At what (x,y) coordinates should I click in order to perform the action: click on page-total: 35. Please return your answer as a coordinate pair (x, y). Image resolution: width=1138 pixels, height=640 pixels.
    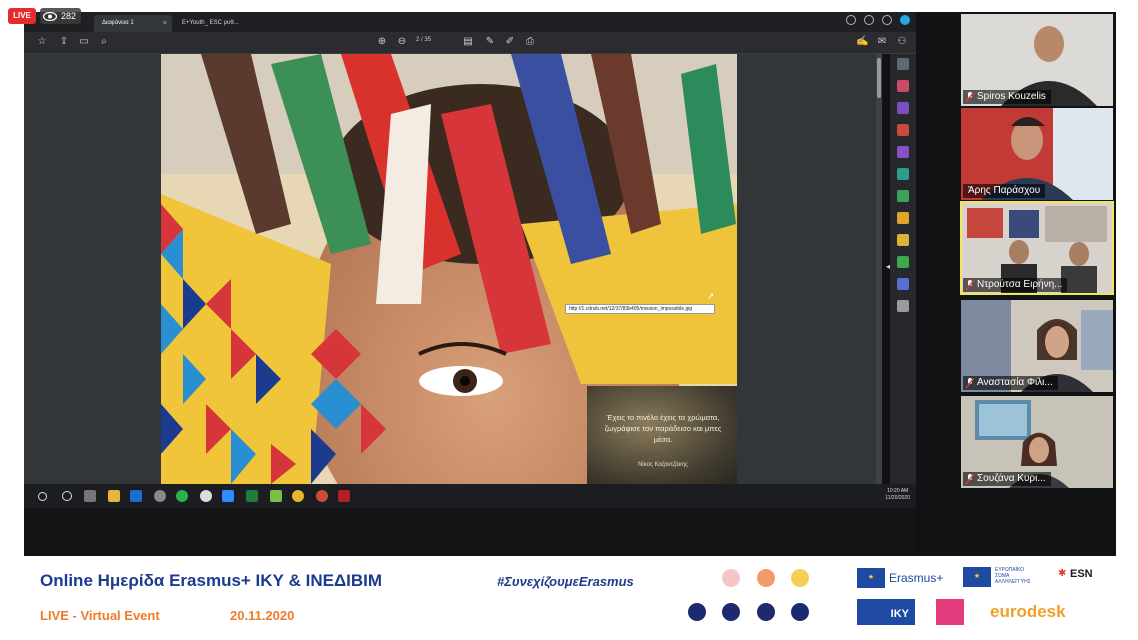
    Looking at the image, I should click on (428, 40).